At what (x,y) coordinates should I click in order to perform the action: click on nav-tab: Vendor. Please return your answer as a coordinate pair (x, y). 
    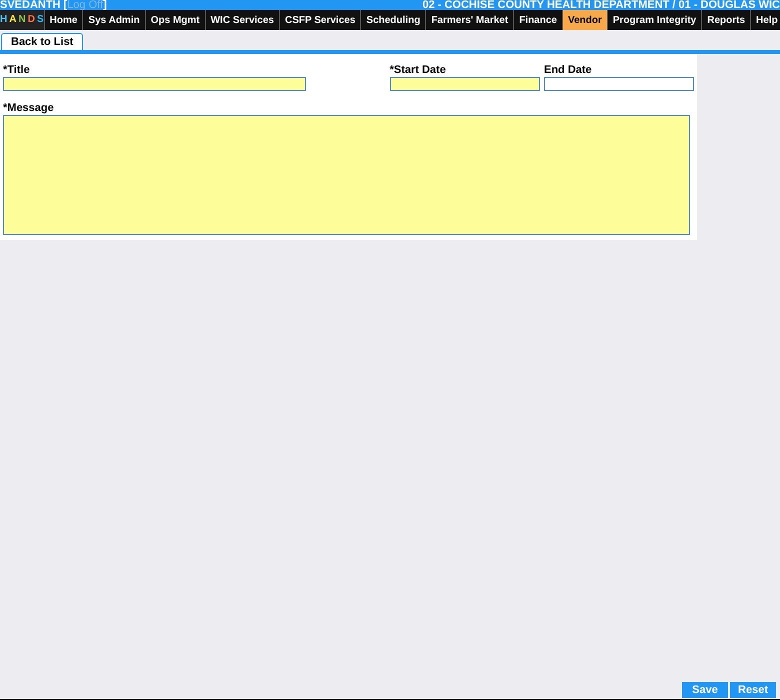
    Looking at the image, I should click on (584, 20).